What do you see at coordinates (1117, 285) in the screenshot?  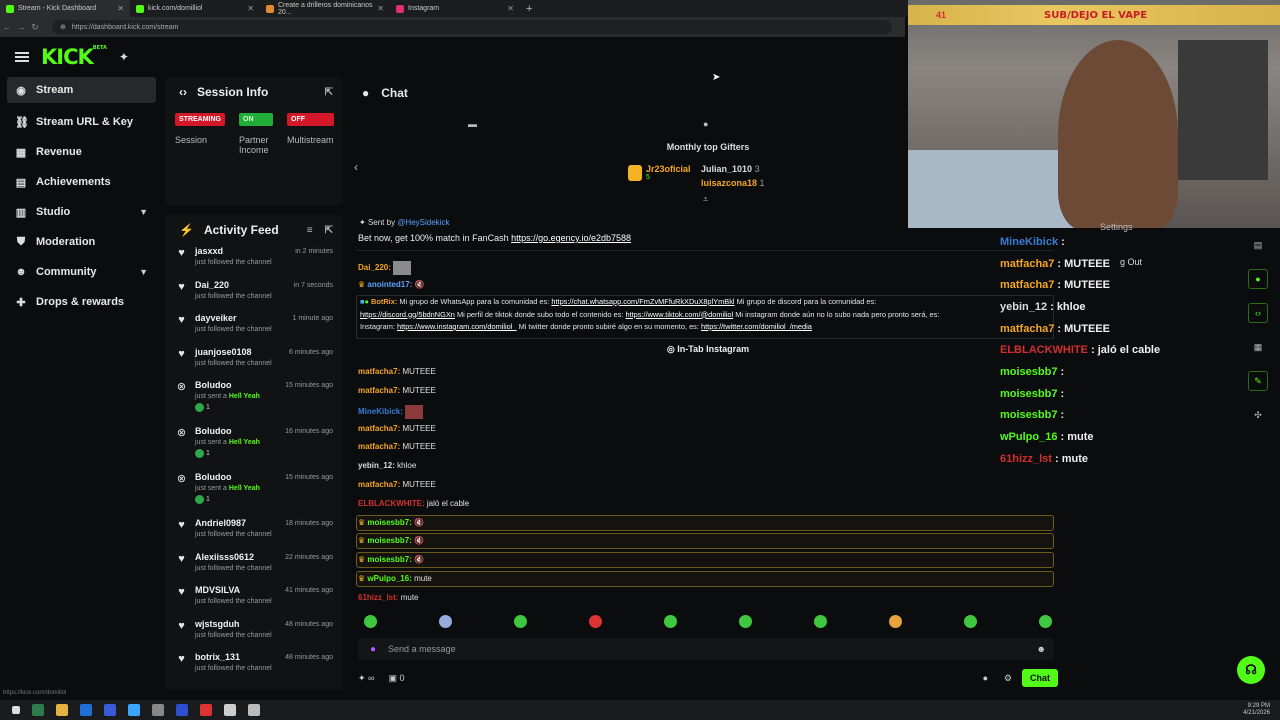 I see `overlay-chat-row: matfacha7: MUTEEE` at bounding box center [1117, 285].